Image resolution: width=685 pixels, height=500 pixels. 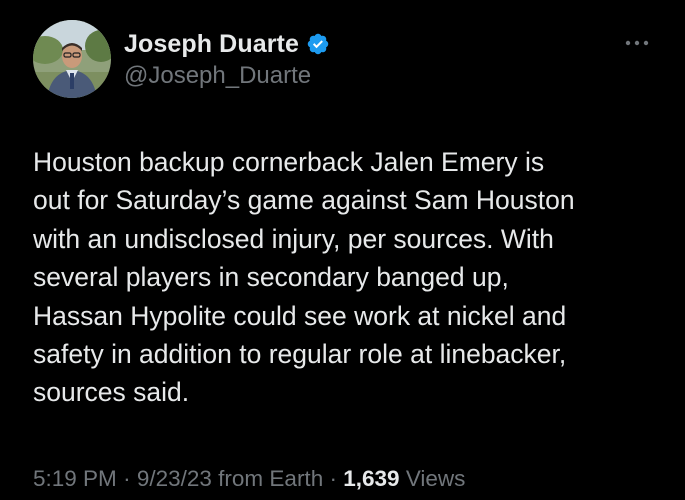 I want to click on avatar-image, so click(x=72, y=59).